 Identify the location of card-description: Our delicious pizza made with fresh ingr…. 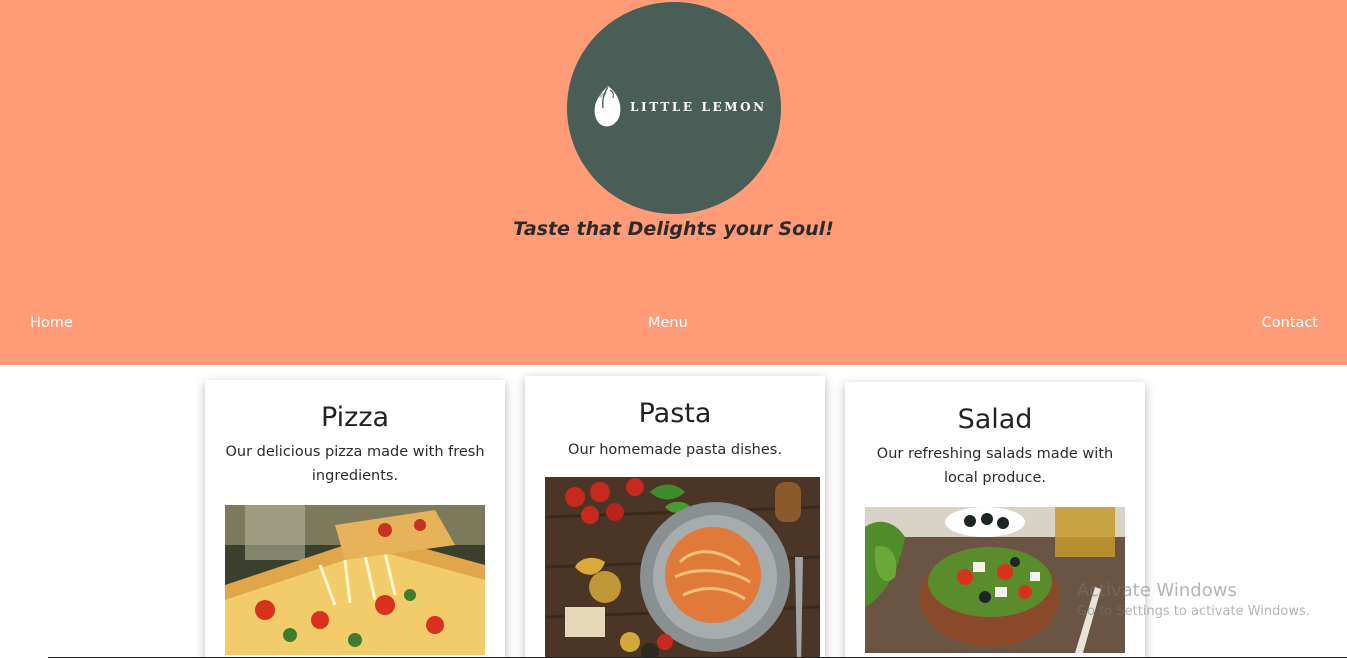
(355, 464).